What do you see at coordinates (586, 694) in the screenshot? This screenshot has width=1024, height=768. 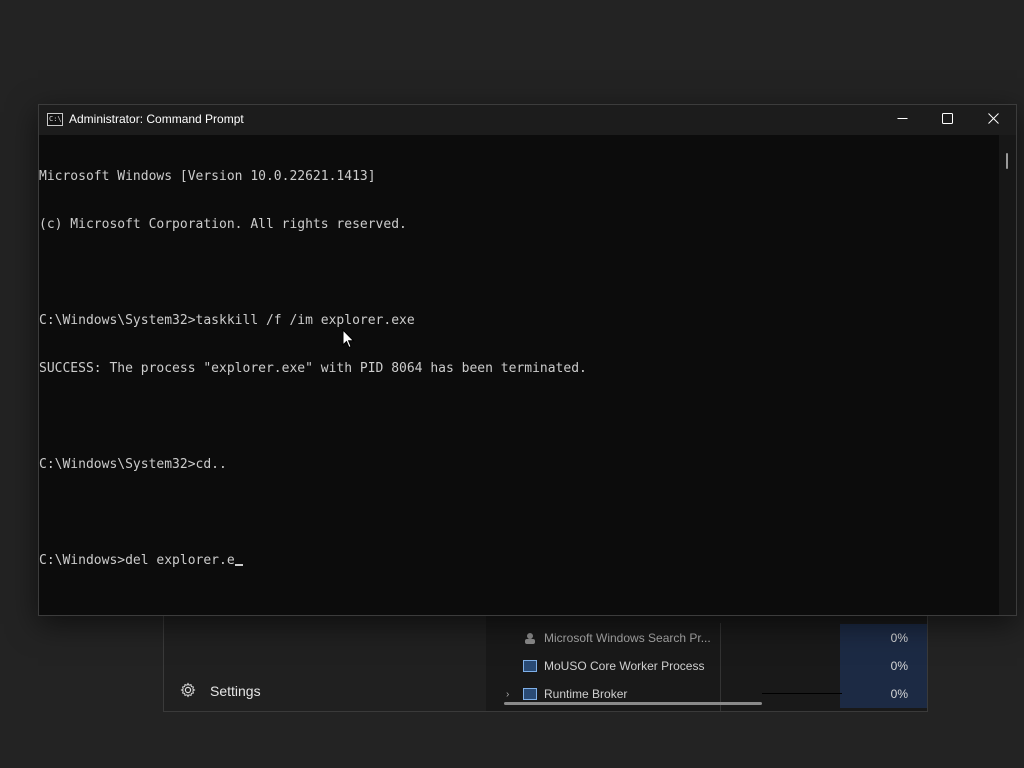 I see `process-name: Runtime Broker` at bounding box center [586, 694].